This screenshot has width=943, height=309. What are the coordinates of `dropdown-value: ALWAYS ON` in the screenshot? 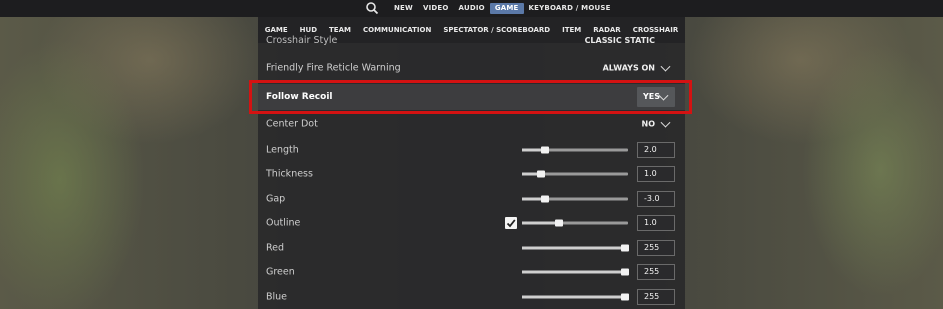 It's located at (628, 68).